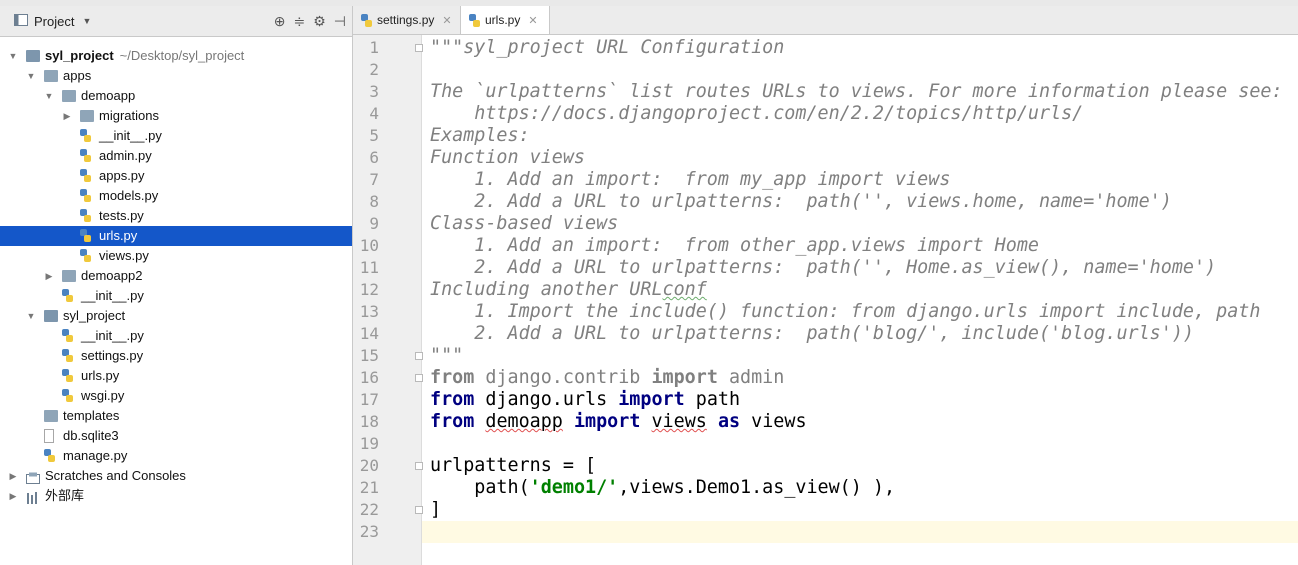 The height and width of the screenshot is (565, 1298). I want to click on tree-item: manage.py, so click(176, 456).